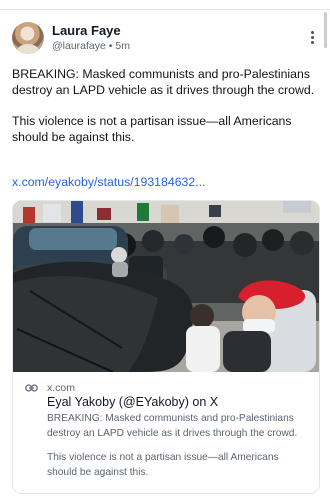 The width and height of the screenshot is (330, 500). What do you see at coordinates (86, 31) in the screenshot?
I see `author-name: Laura Faye` at bounding box center [86, 31].